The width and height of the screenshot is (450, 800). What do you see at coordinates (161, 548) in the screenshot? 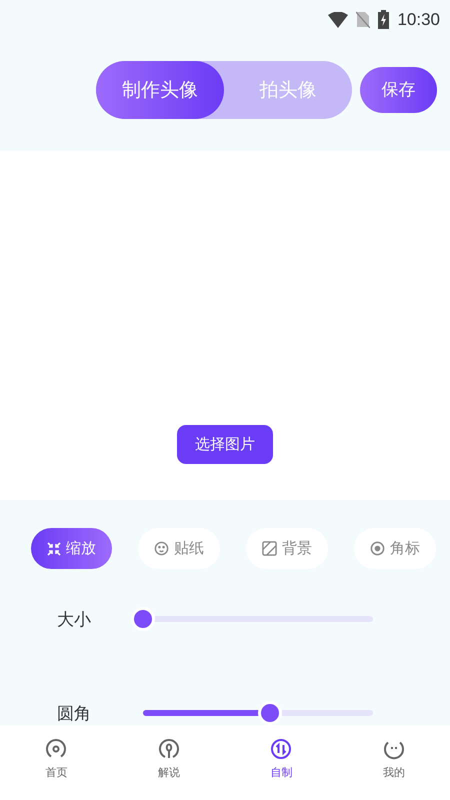
I see `smiley-icon` at bounding box center [161, 548].